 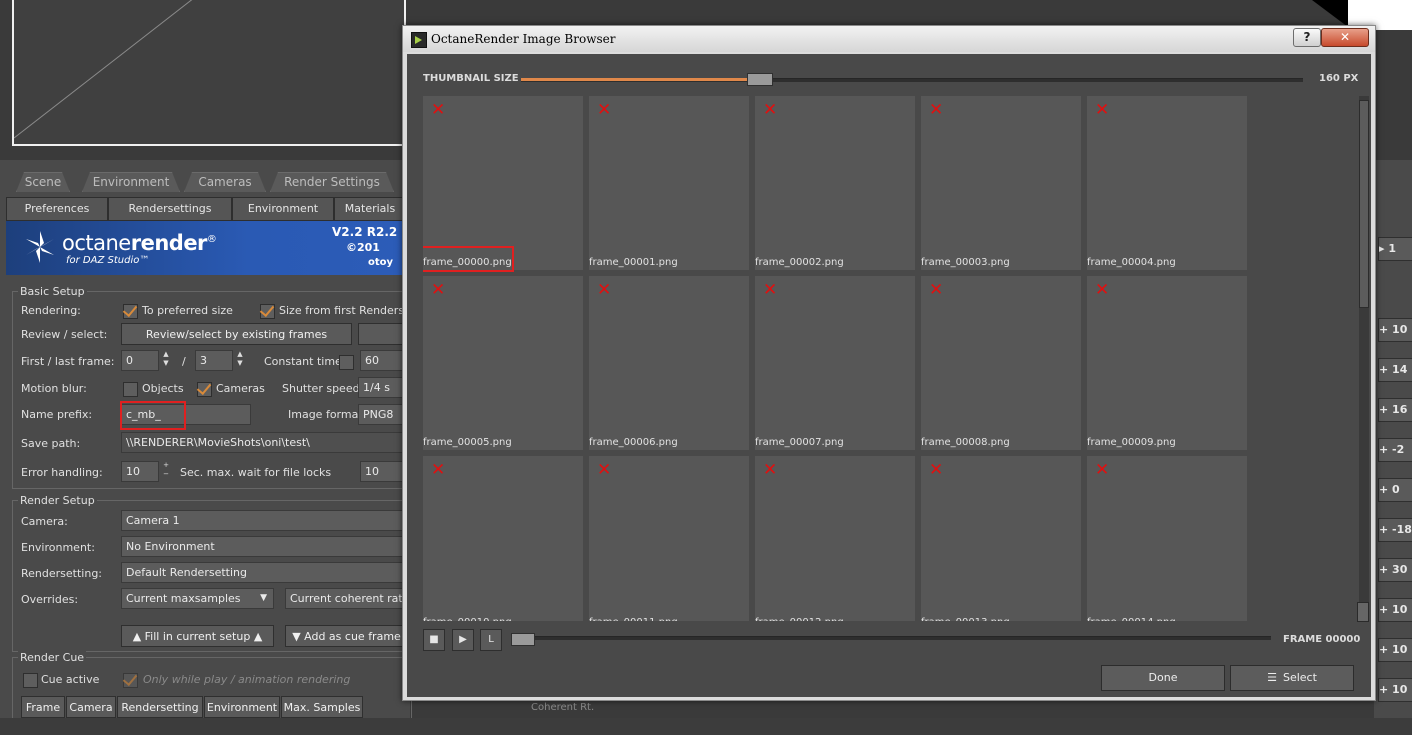 I want to click on fill-in-setup-button: ▲ Fill in current setup ▲, so click(x=197, y=636).